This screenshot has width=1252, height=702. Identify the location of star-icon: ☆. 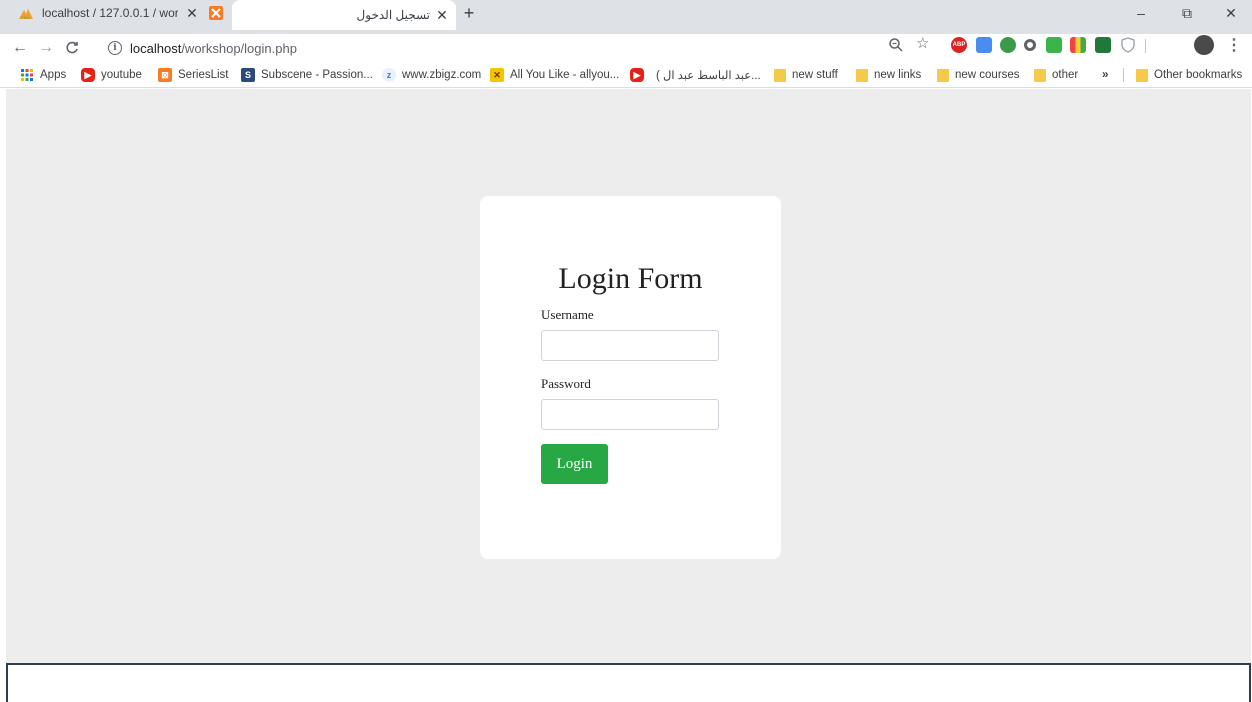
(924, 44).